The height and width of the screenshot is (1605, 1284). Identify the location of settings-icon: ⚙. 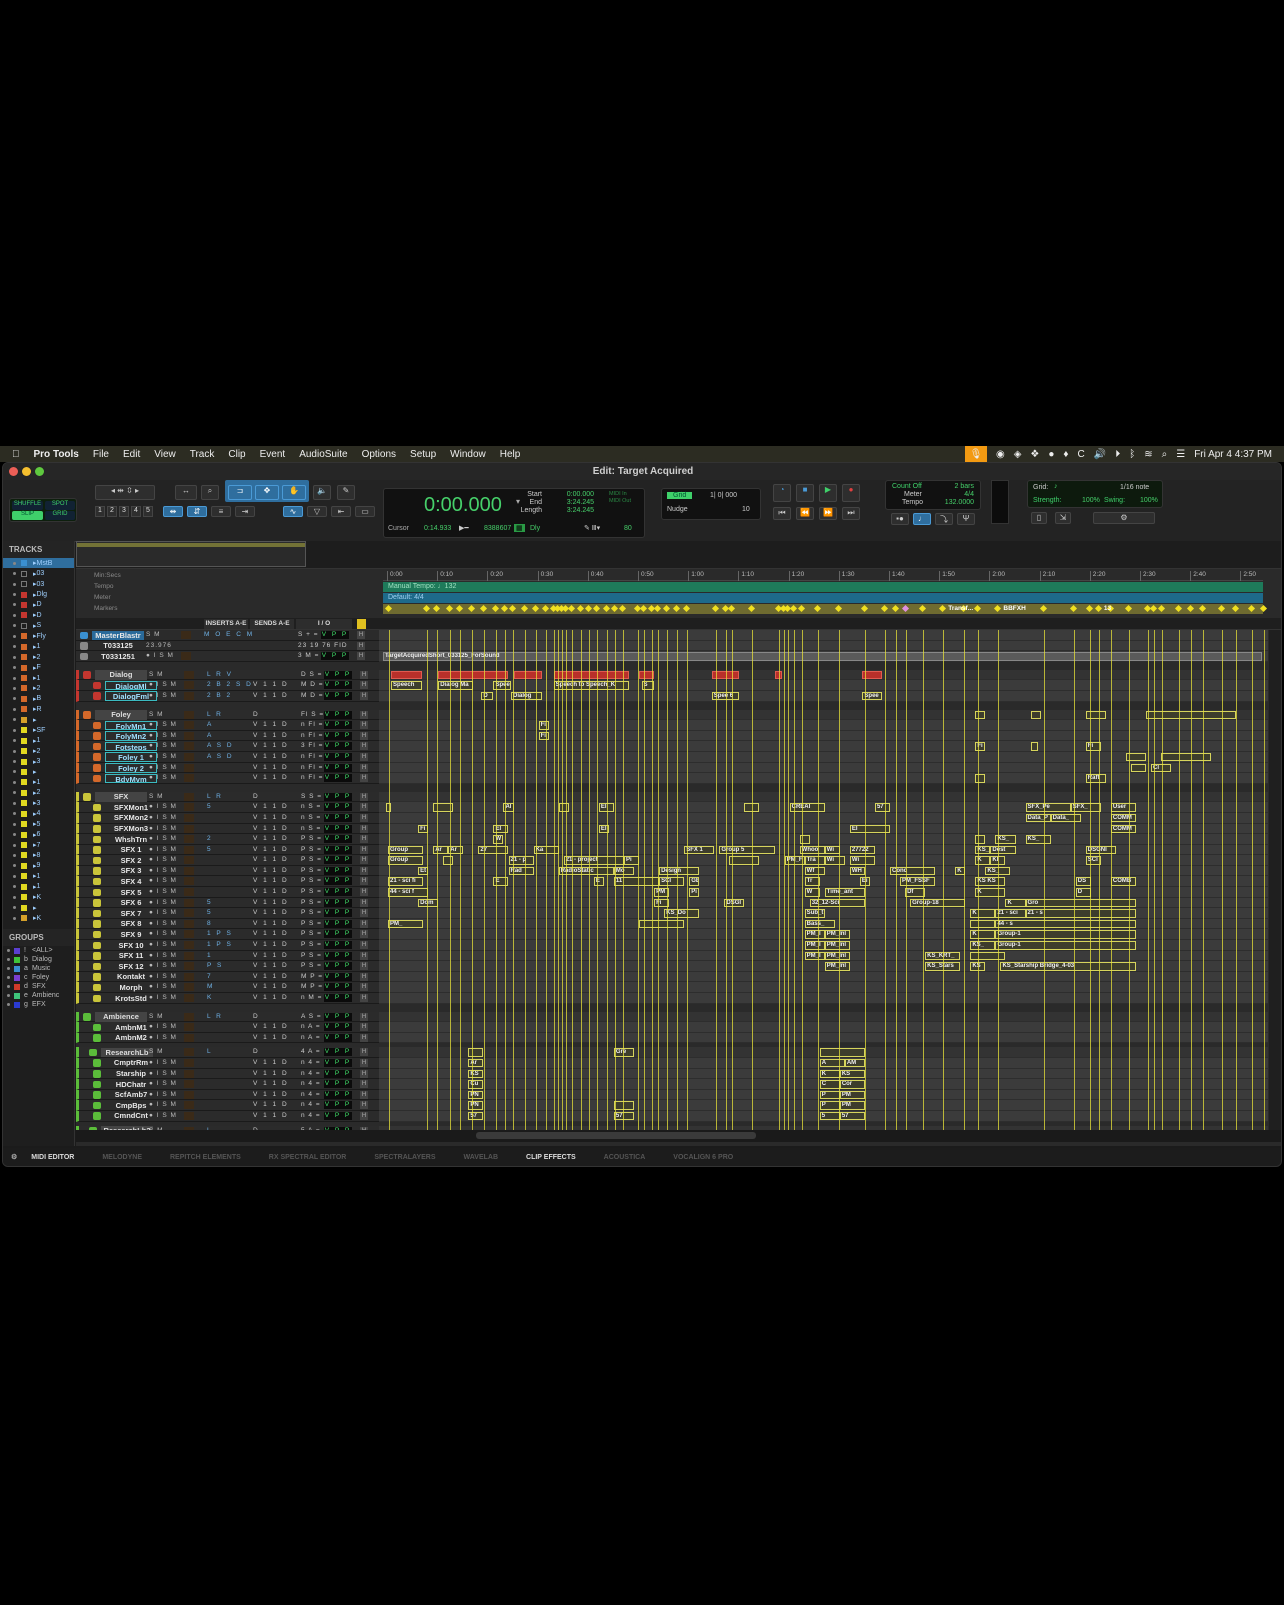
(14, 1157).